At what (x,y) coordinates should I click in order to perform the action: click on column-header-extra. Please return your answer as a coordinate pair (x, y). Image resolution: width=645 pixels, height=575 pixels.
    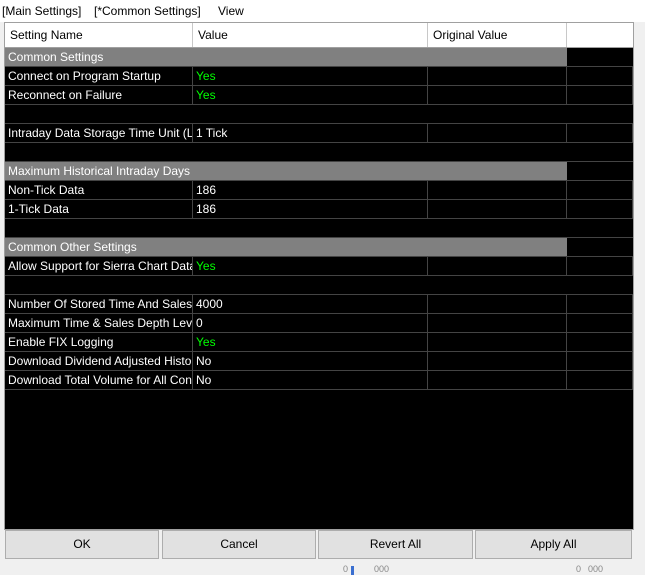
    Looking at the image, I should click on (600, 35).